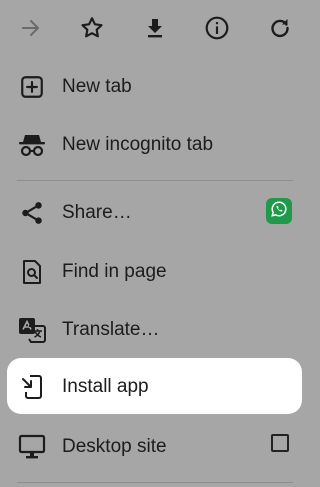  I want to click on forward-button, so click(31, 28).